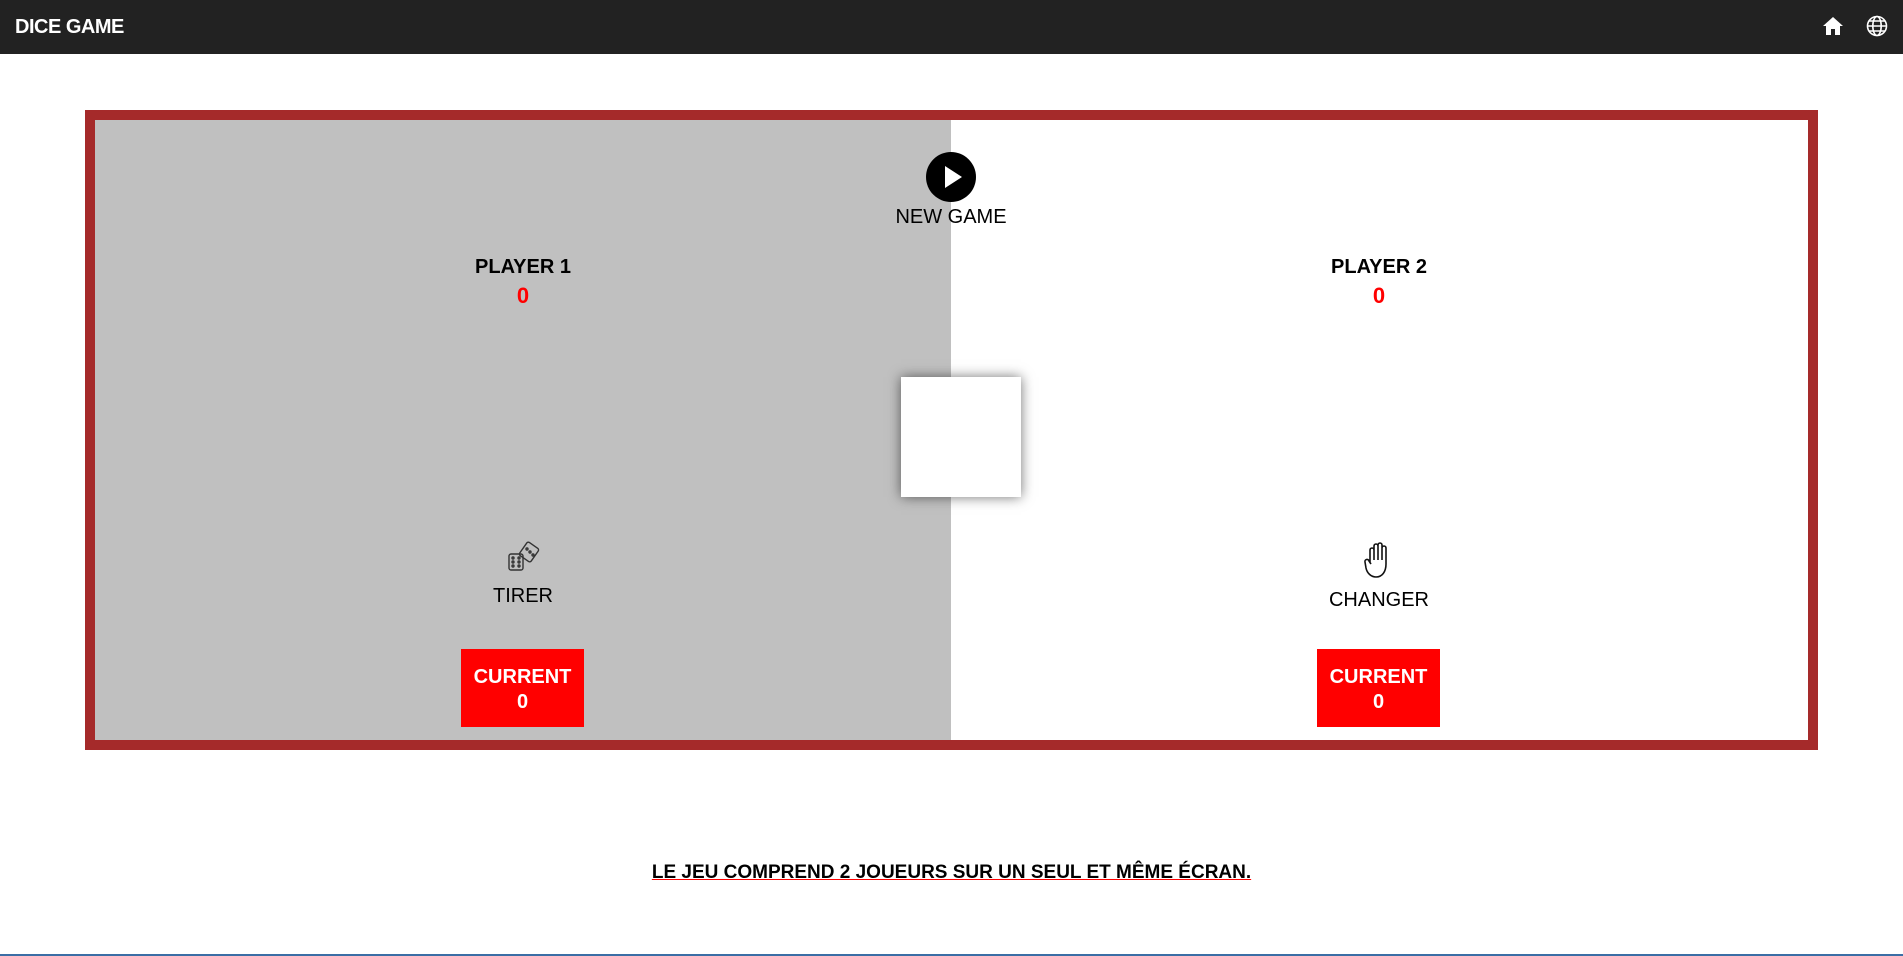 The height and width of the screenshot is (956, 1903). Describe the element at coordinates (523, 267) in the screenshot. I see `player1-name: PLAYER 1` at that location.